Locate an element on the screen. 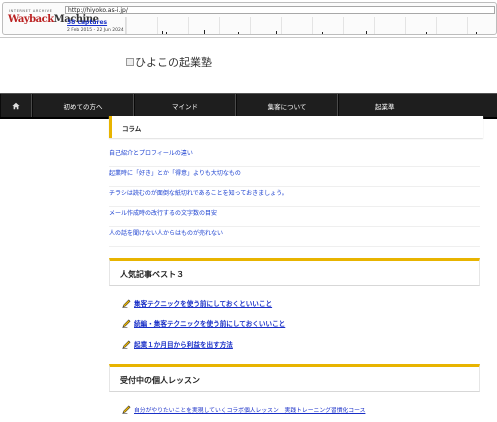 This screenshot has width=497, height=422. site-logo: ひよこの起業塾 is located at coordinates (169, 62).